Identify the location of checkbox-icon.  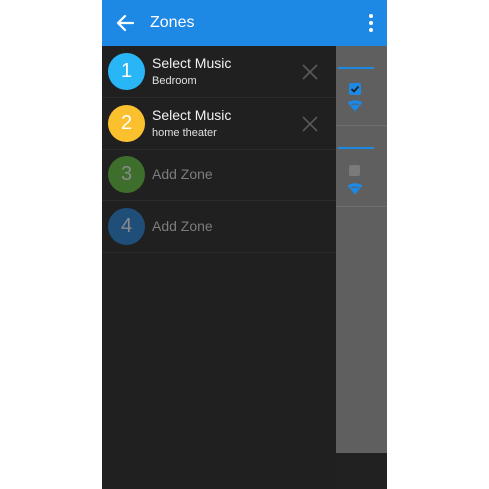
(354, 170).